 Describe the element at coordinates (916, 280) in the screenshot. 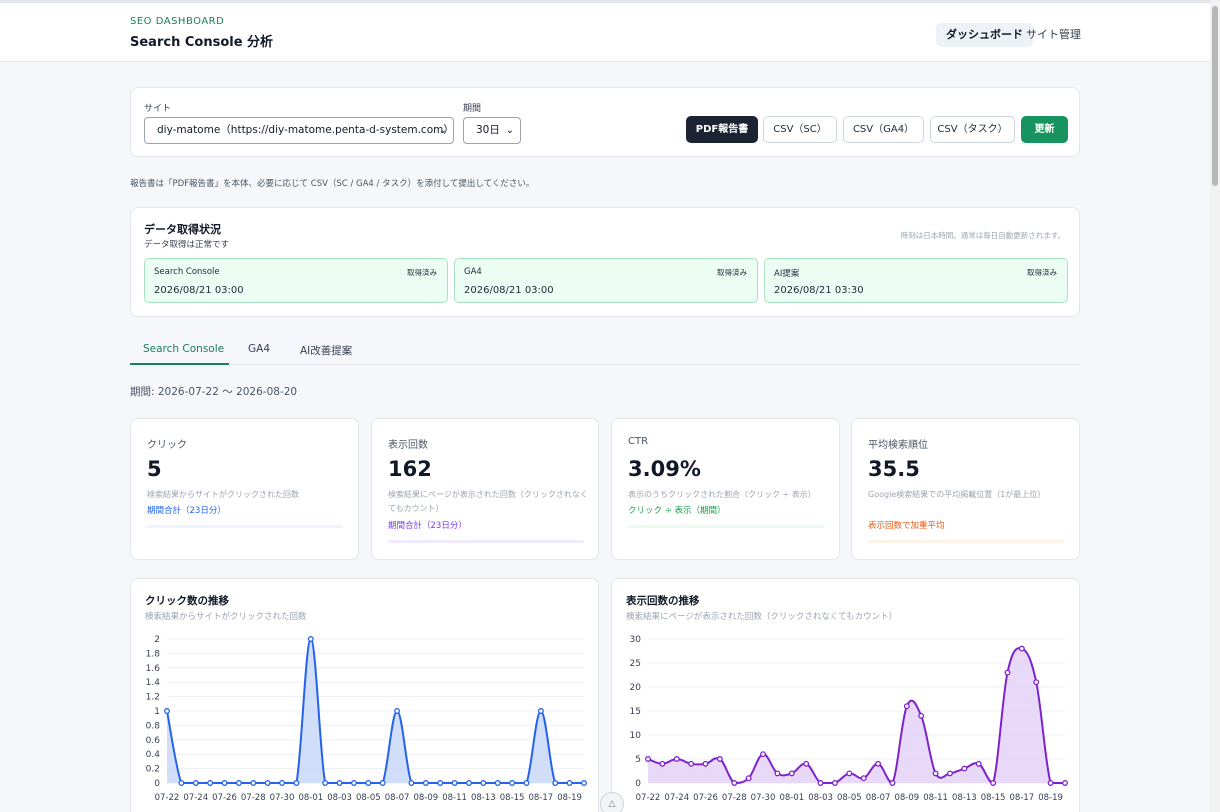

I see `status-card-ai: AI提案 取得済み 2026/08/21 03:30` at that location.